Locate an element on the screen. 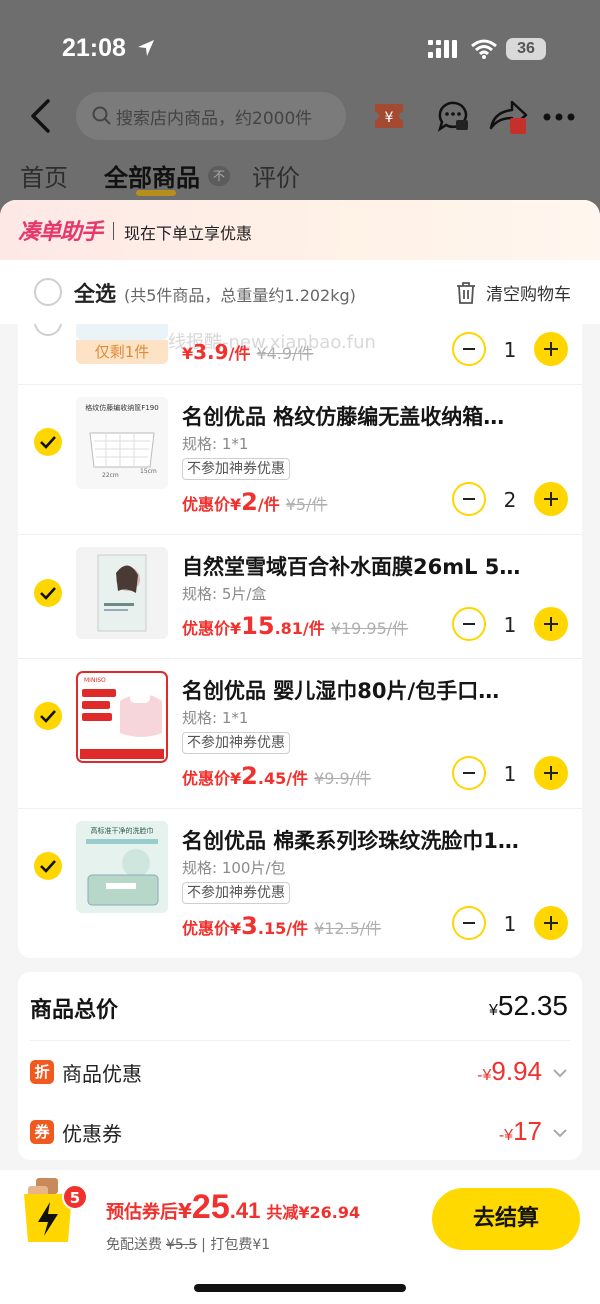 The height and width of the screenshot is (1304, 600). item-spec: 规格: 100片/包 is located at coordinates (234, 867).